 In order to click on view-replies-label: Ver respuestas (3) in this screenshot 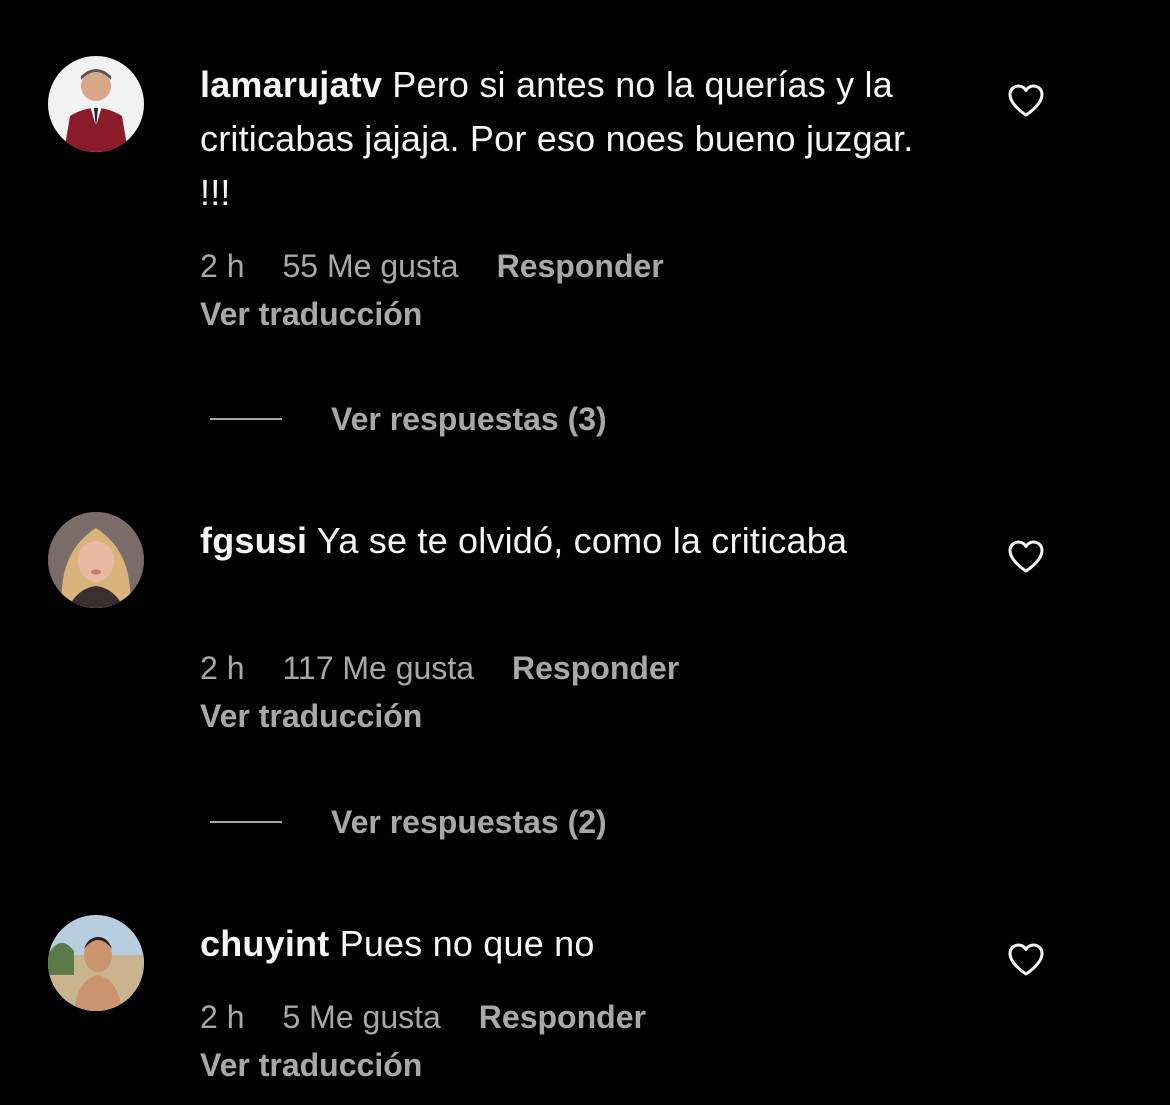, I will do `click(469, 419)`.